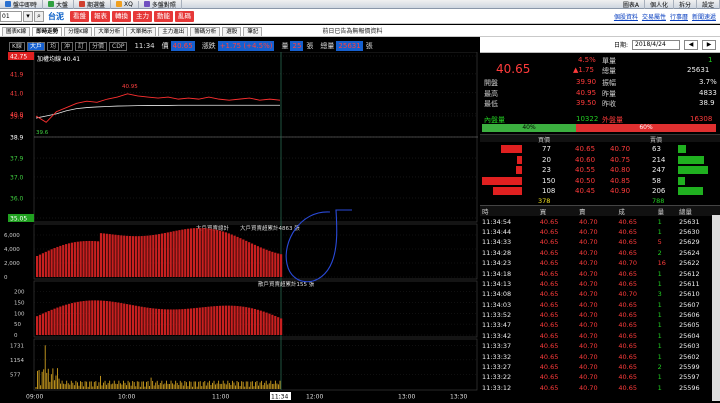 This screenshot has width=720, height=403. What do you see at coordinates (59, 4) in the screenshot?
I see `menu-item-market: 大盤` at bounding box center [59, 4].